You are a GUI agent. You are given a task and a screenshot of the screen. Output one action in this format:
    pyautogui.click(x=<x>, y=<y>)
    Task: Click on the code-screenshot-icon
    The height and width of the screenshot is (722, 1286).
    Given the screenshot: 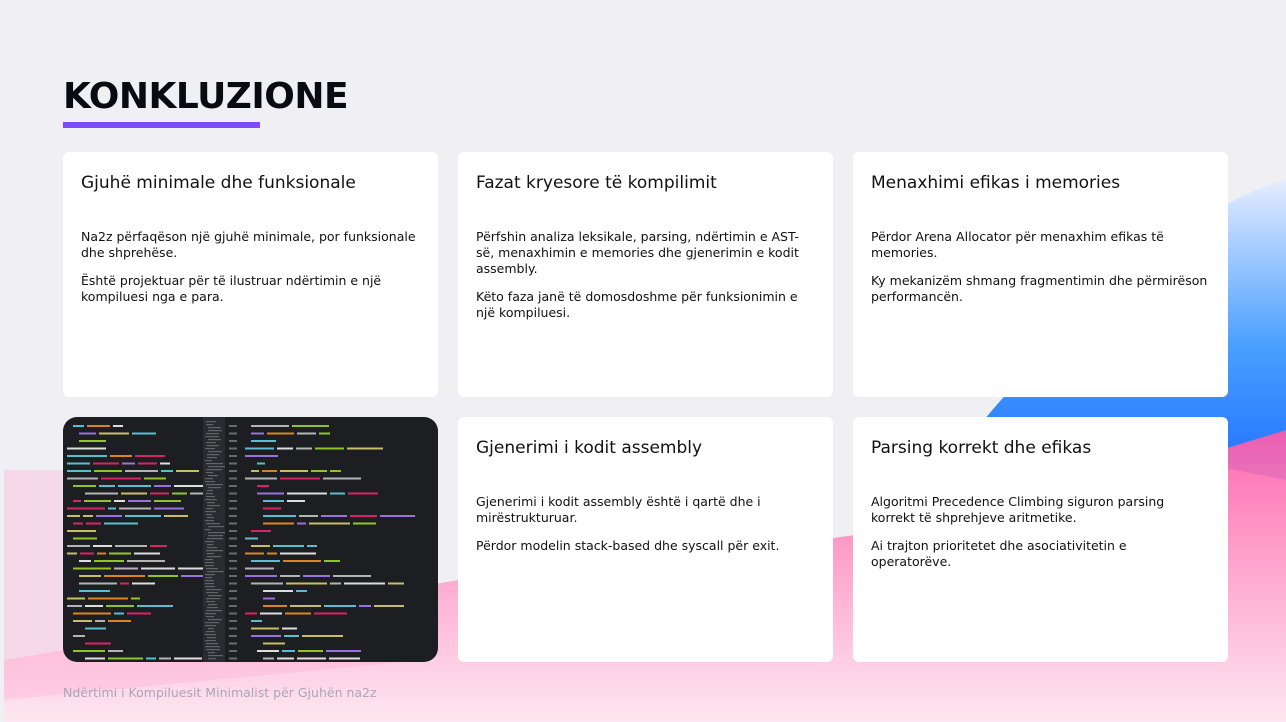 What is the action you would take?
    pyautogui.click(x=241, y=539)
    